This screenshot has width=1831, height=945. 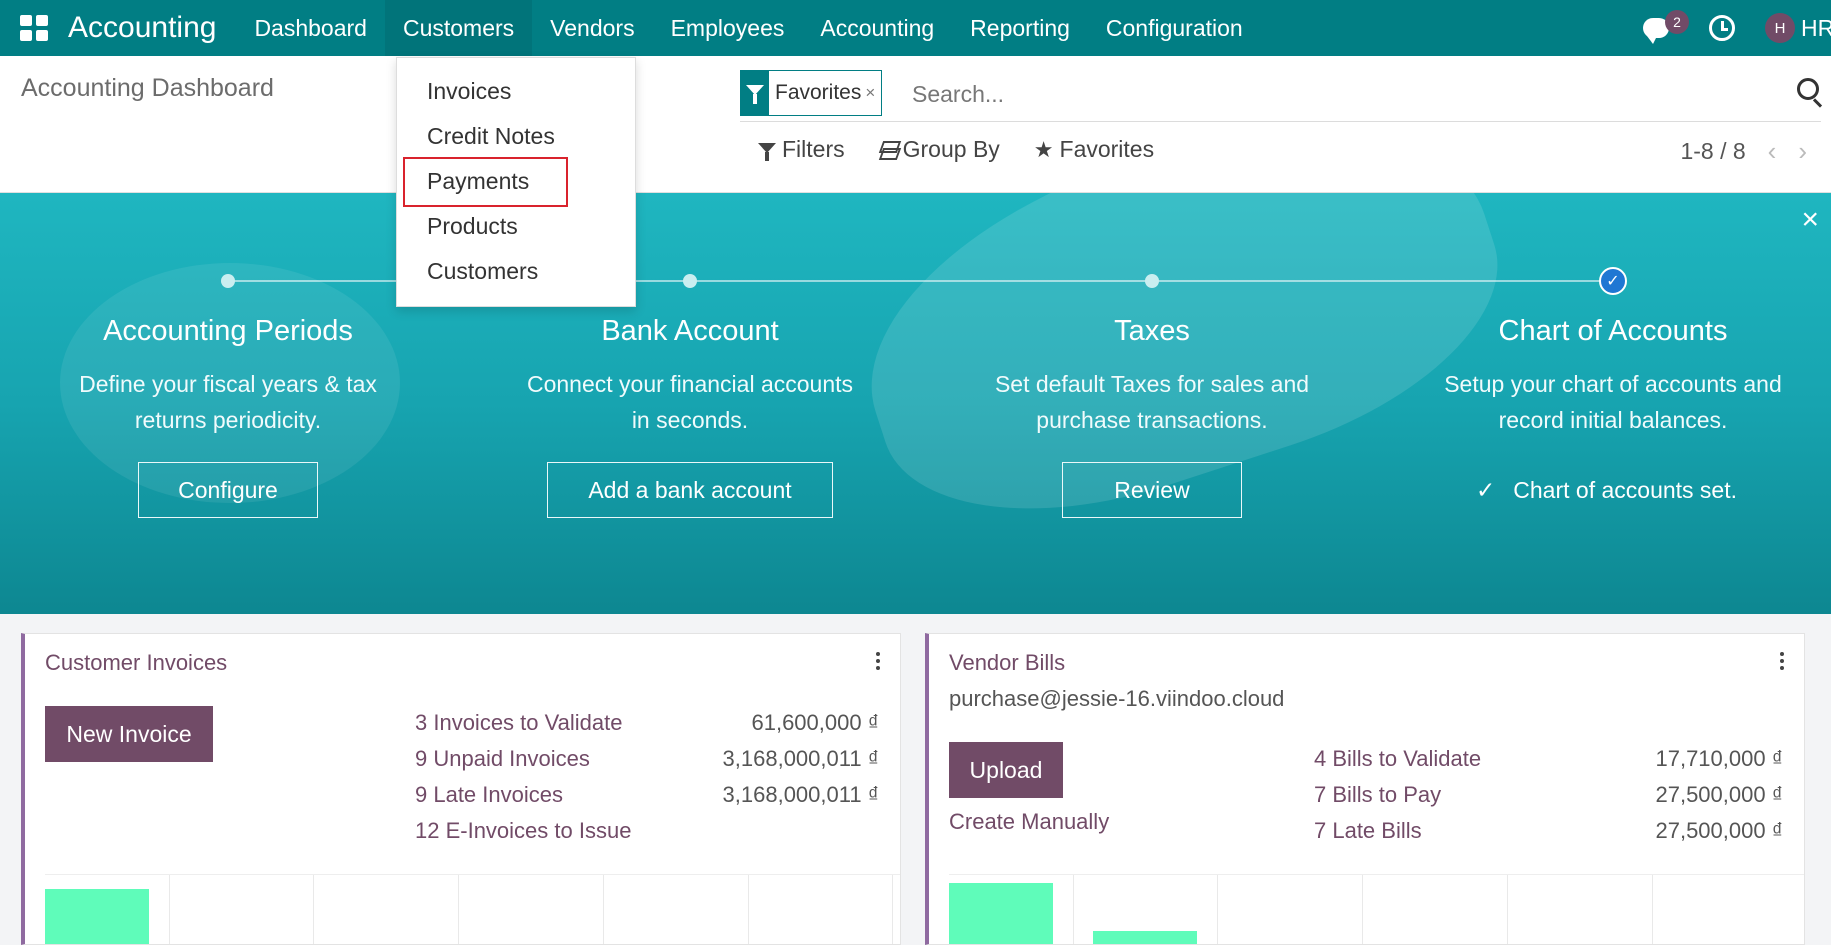 I want to click on filters-label: Filters, so click(x=813, y=149).